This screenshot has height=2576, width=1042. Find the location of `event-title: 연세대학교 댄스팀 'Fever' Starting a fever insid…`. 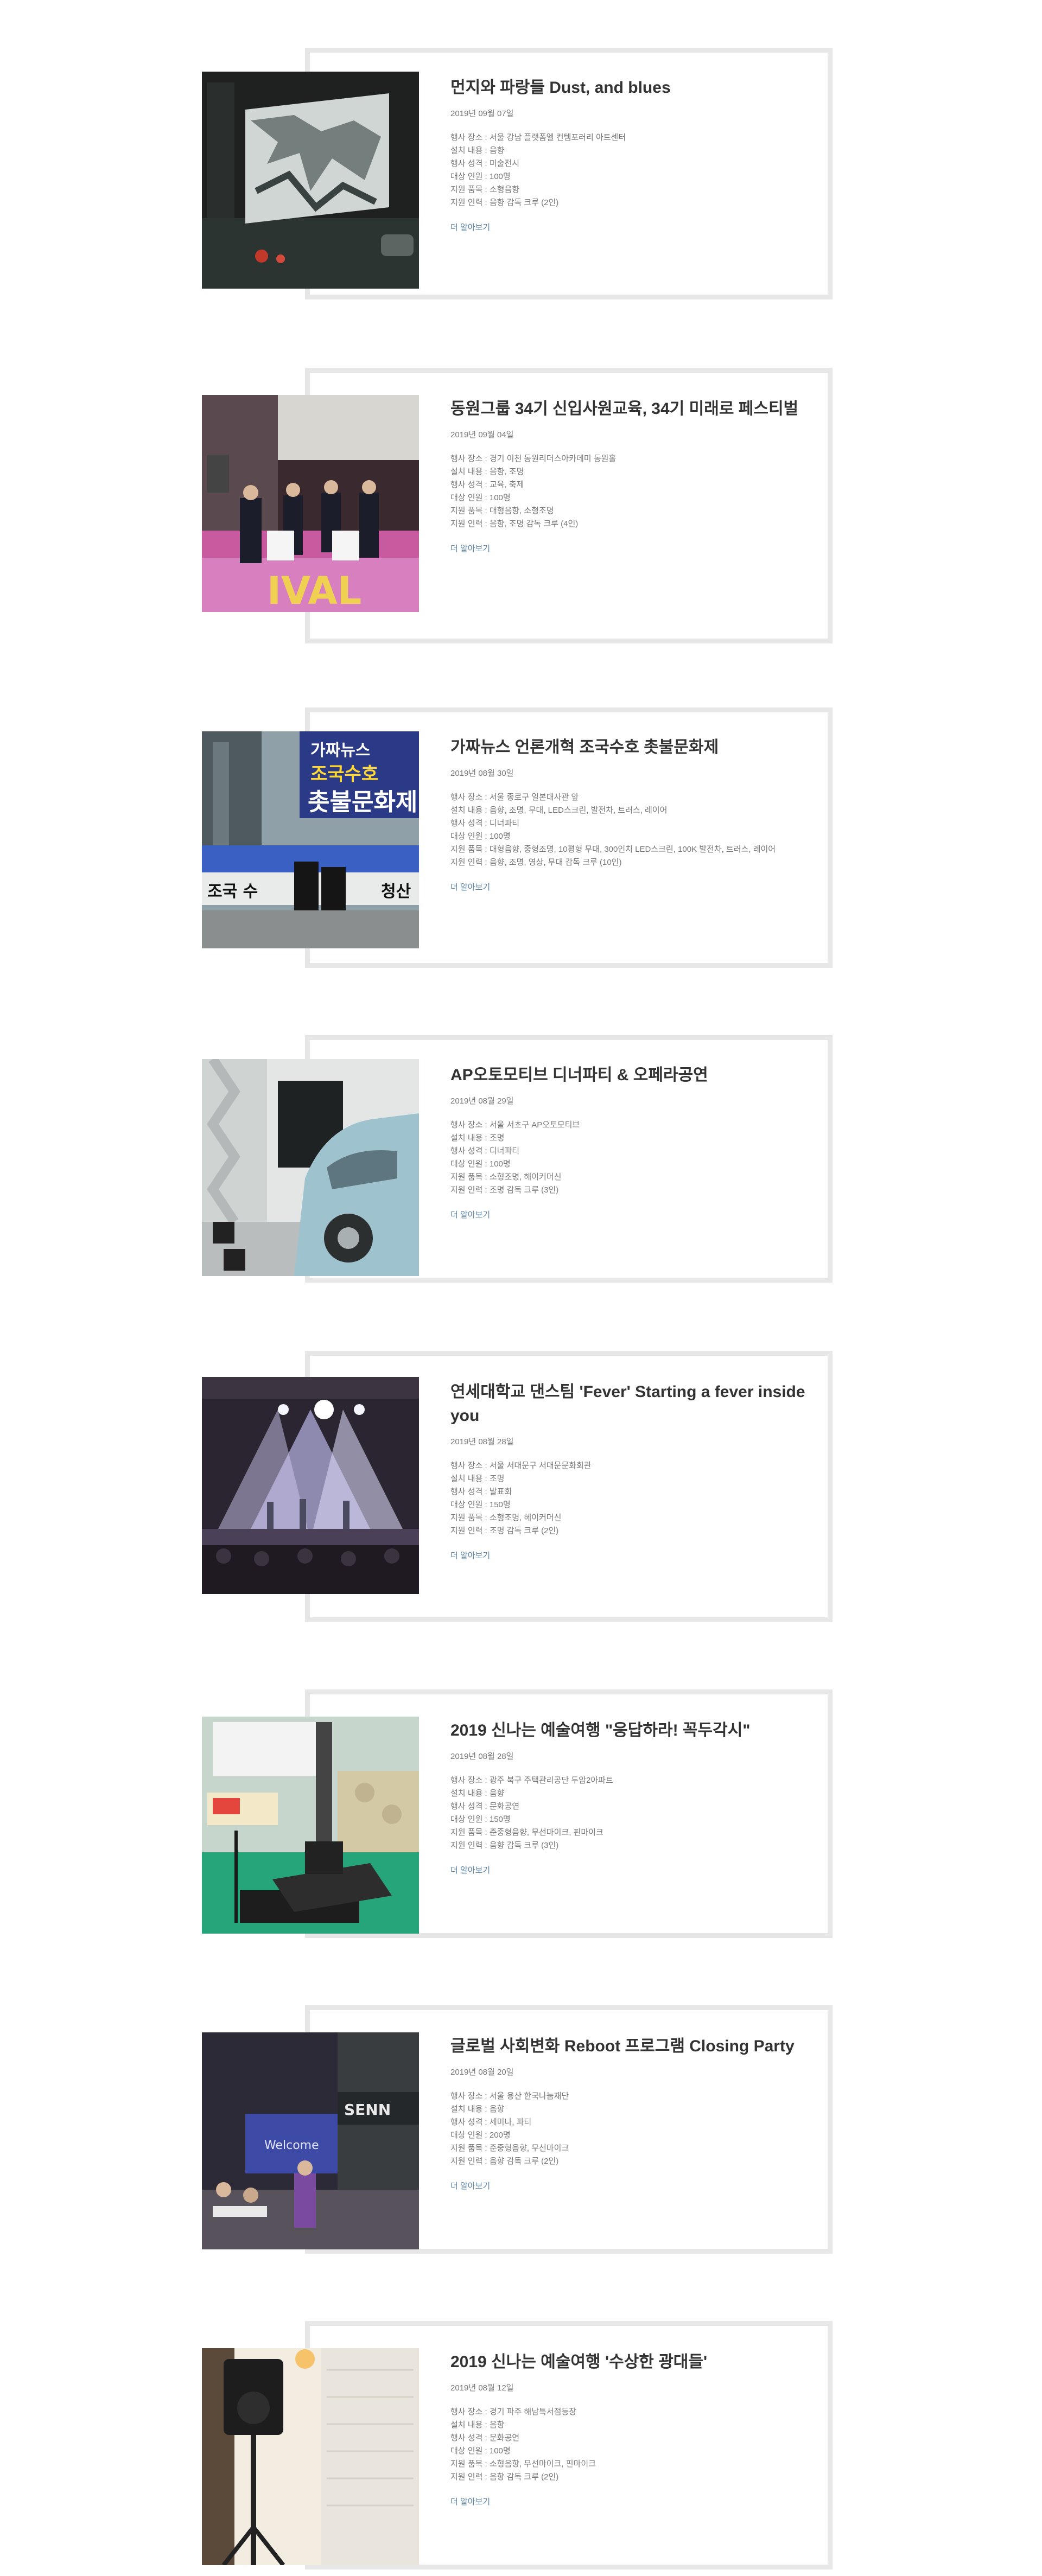

event-title: 연세대학교 댄스팀 'Fever' Starting a fever insid… is located at coordinates (629, 1404).